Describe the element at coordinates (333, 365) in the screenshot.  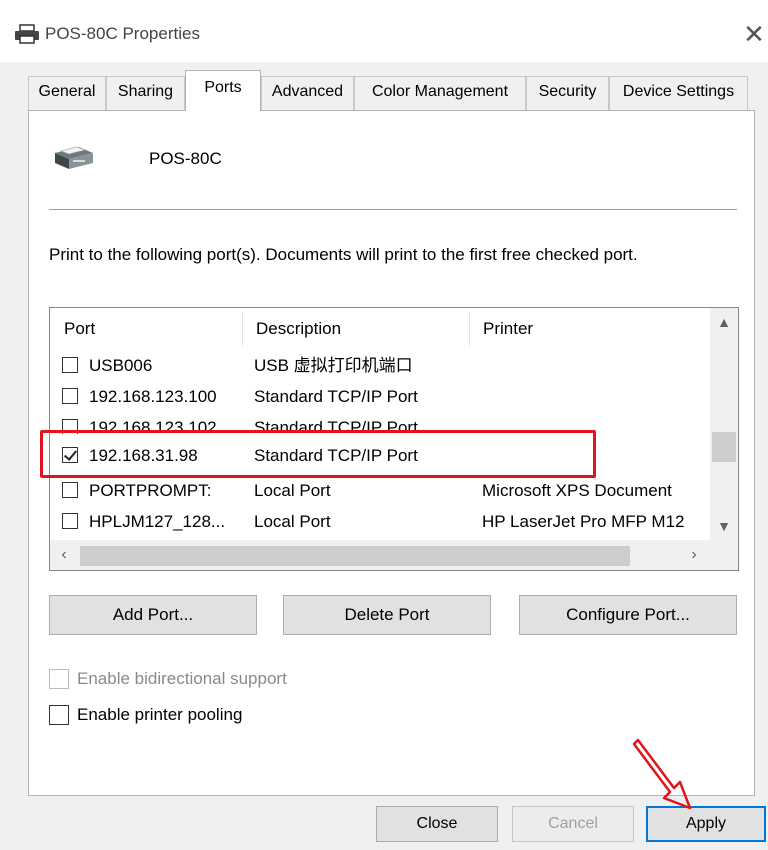
I see `port-description: USB 虚拟打印机端口` at that location.